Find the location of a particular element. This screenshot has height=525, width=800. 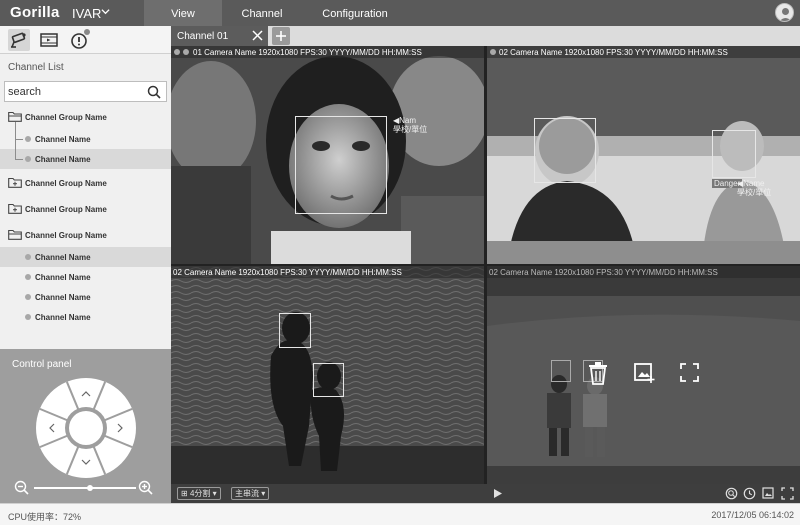

zoom-slider-handle is located at coordinates (90, 488).